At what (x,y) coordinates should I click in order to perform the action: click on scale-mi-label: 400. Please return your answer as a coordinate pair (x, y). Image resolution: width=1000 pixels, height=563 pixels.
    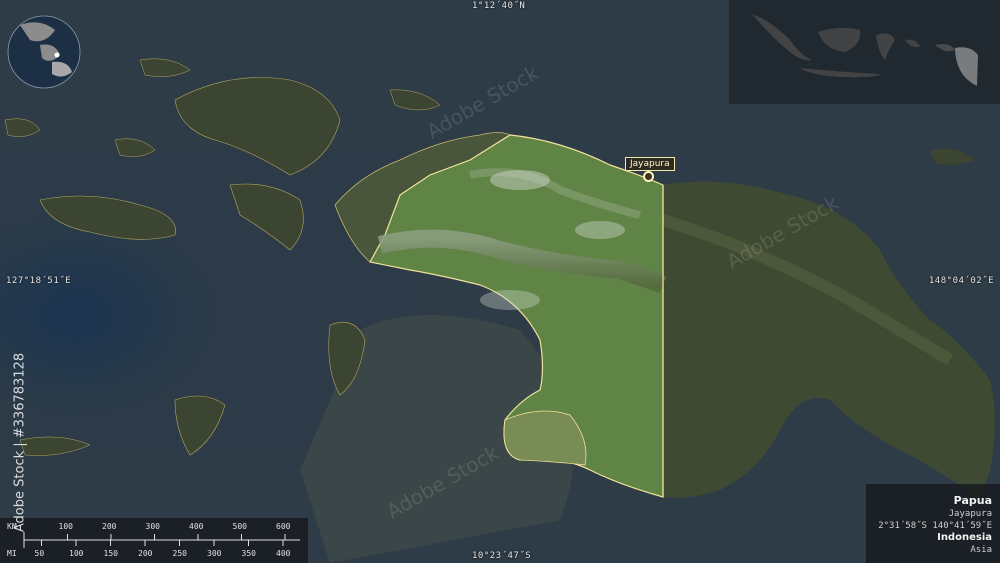
    Looking at the image, I should click on (283, 553).